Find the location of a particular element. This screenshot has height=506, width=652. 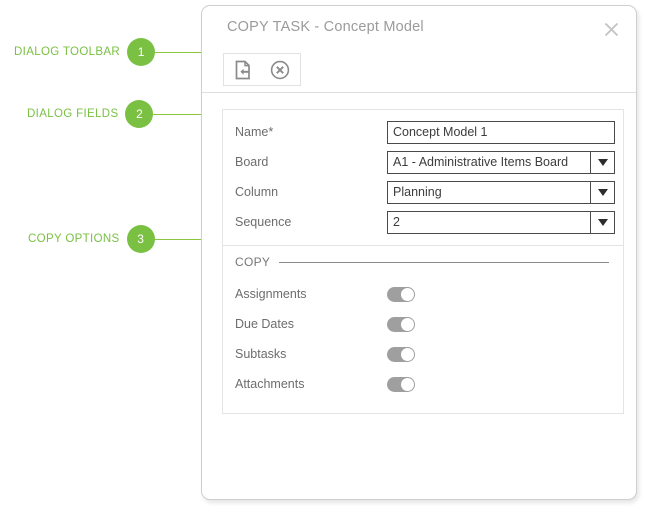

field-label-name: Name* is located at coordinates (254, 132).